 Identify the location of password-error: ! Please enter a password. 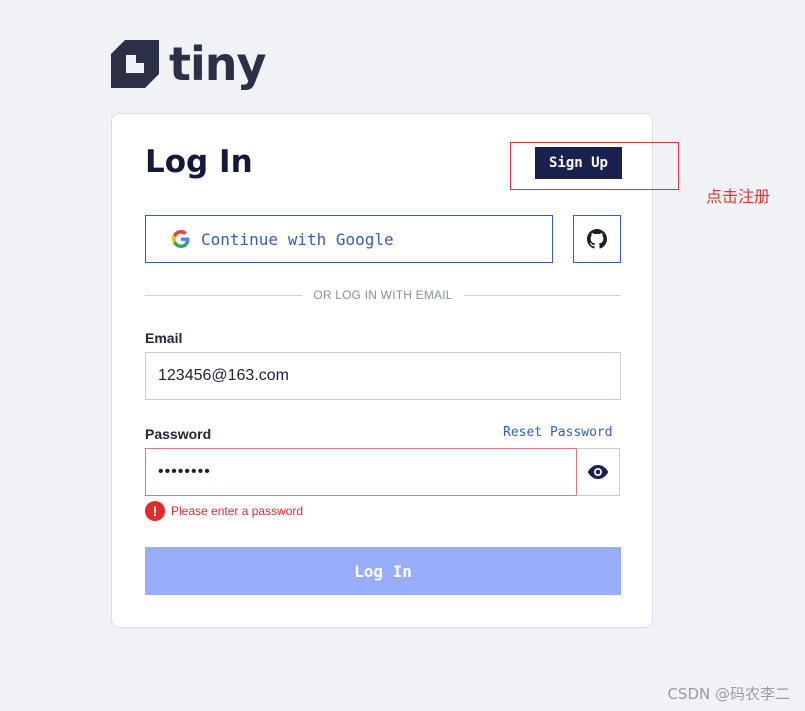
(224, 511).